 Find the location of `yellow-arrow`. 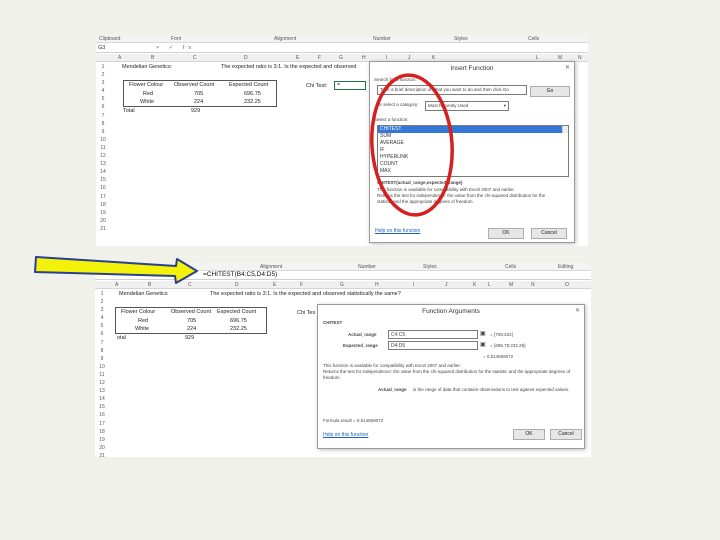

yellow-arrow is located at coordinates (116, 270).